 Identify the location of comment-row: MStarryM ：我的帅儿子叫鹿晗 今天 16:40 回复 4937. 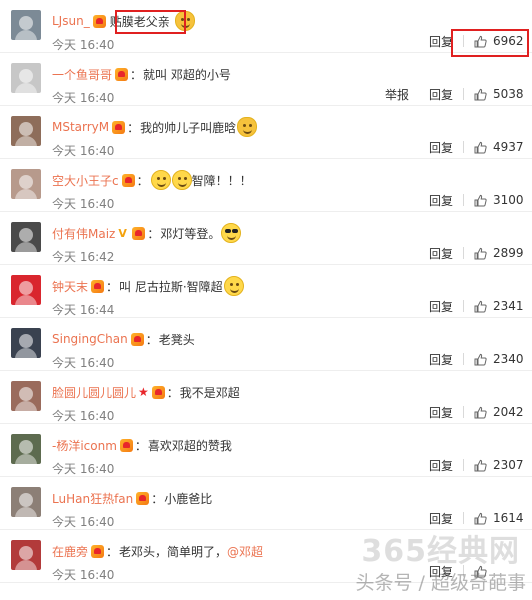
(266, 132).